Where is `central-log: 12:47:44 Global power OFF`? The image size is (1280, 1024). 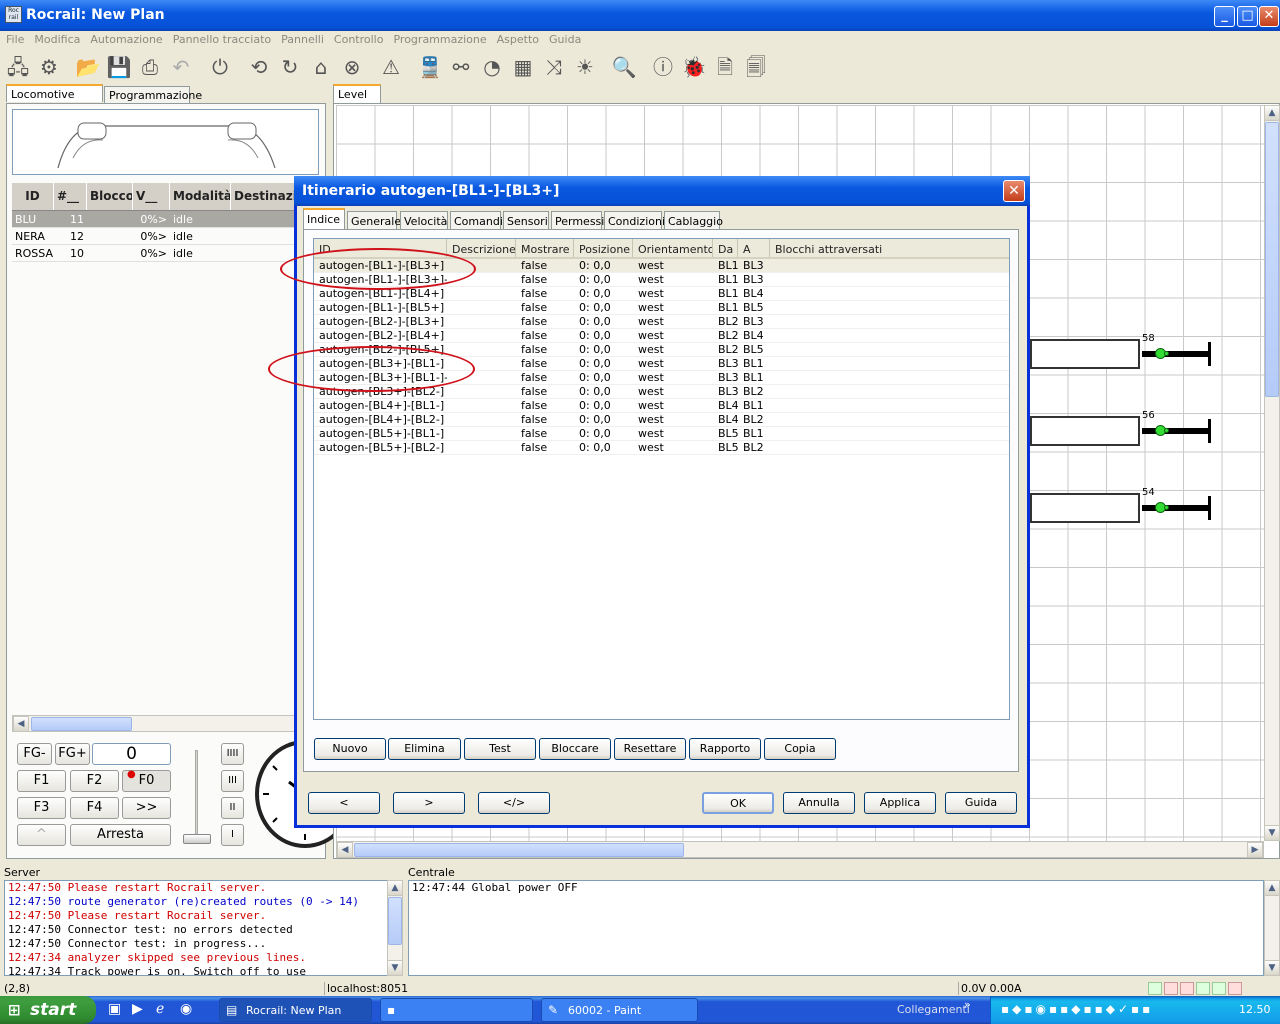
central-log: 12:47:44 Global power OFF is located at coordinates (836, 928).